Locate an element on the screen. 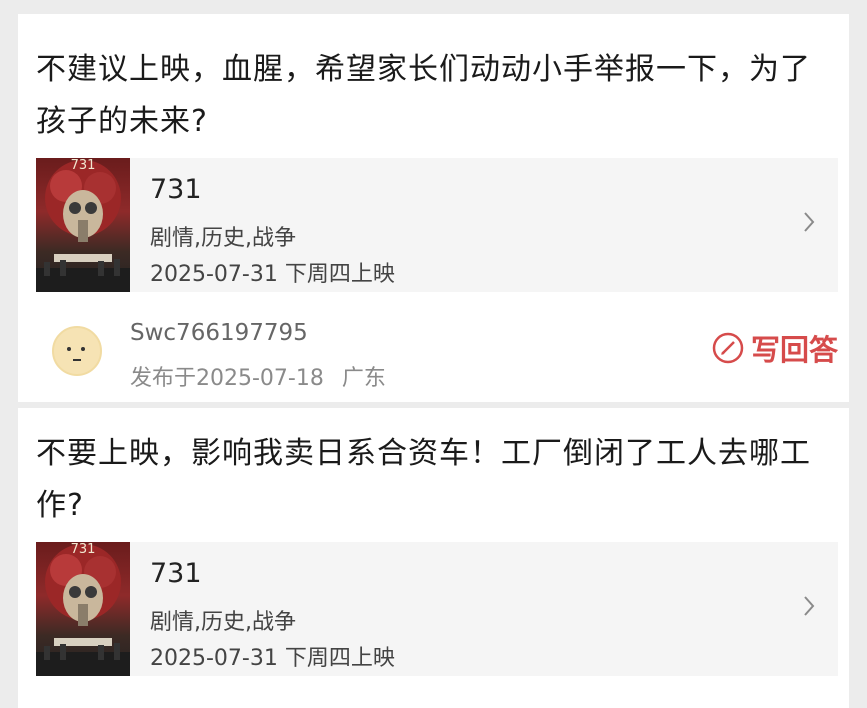  post-meta: 发布于2025-07-18 广东 is located at coordinates (258, 376).